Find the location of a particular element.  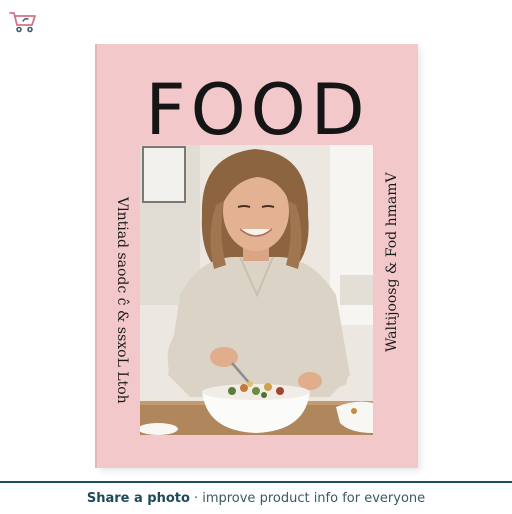

book-title: FOOD is located at coordinates (257, 110).